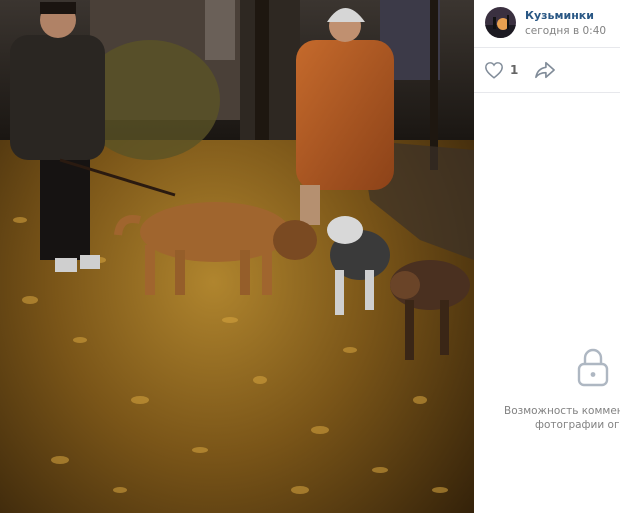  Describe the element at coordinates (577, 425) in the screenshot. I see `comments-closed-line-2: фотографии огран` at that location.